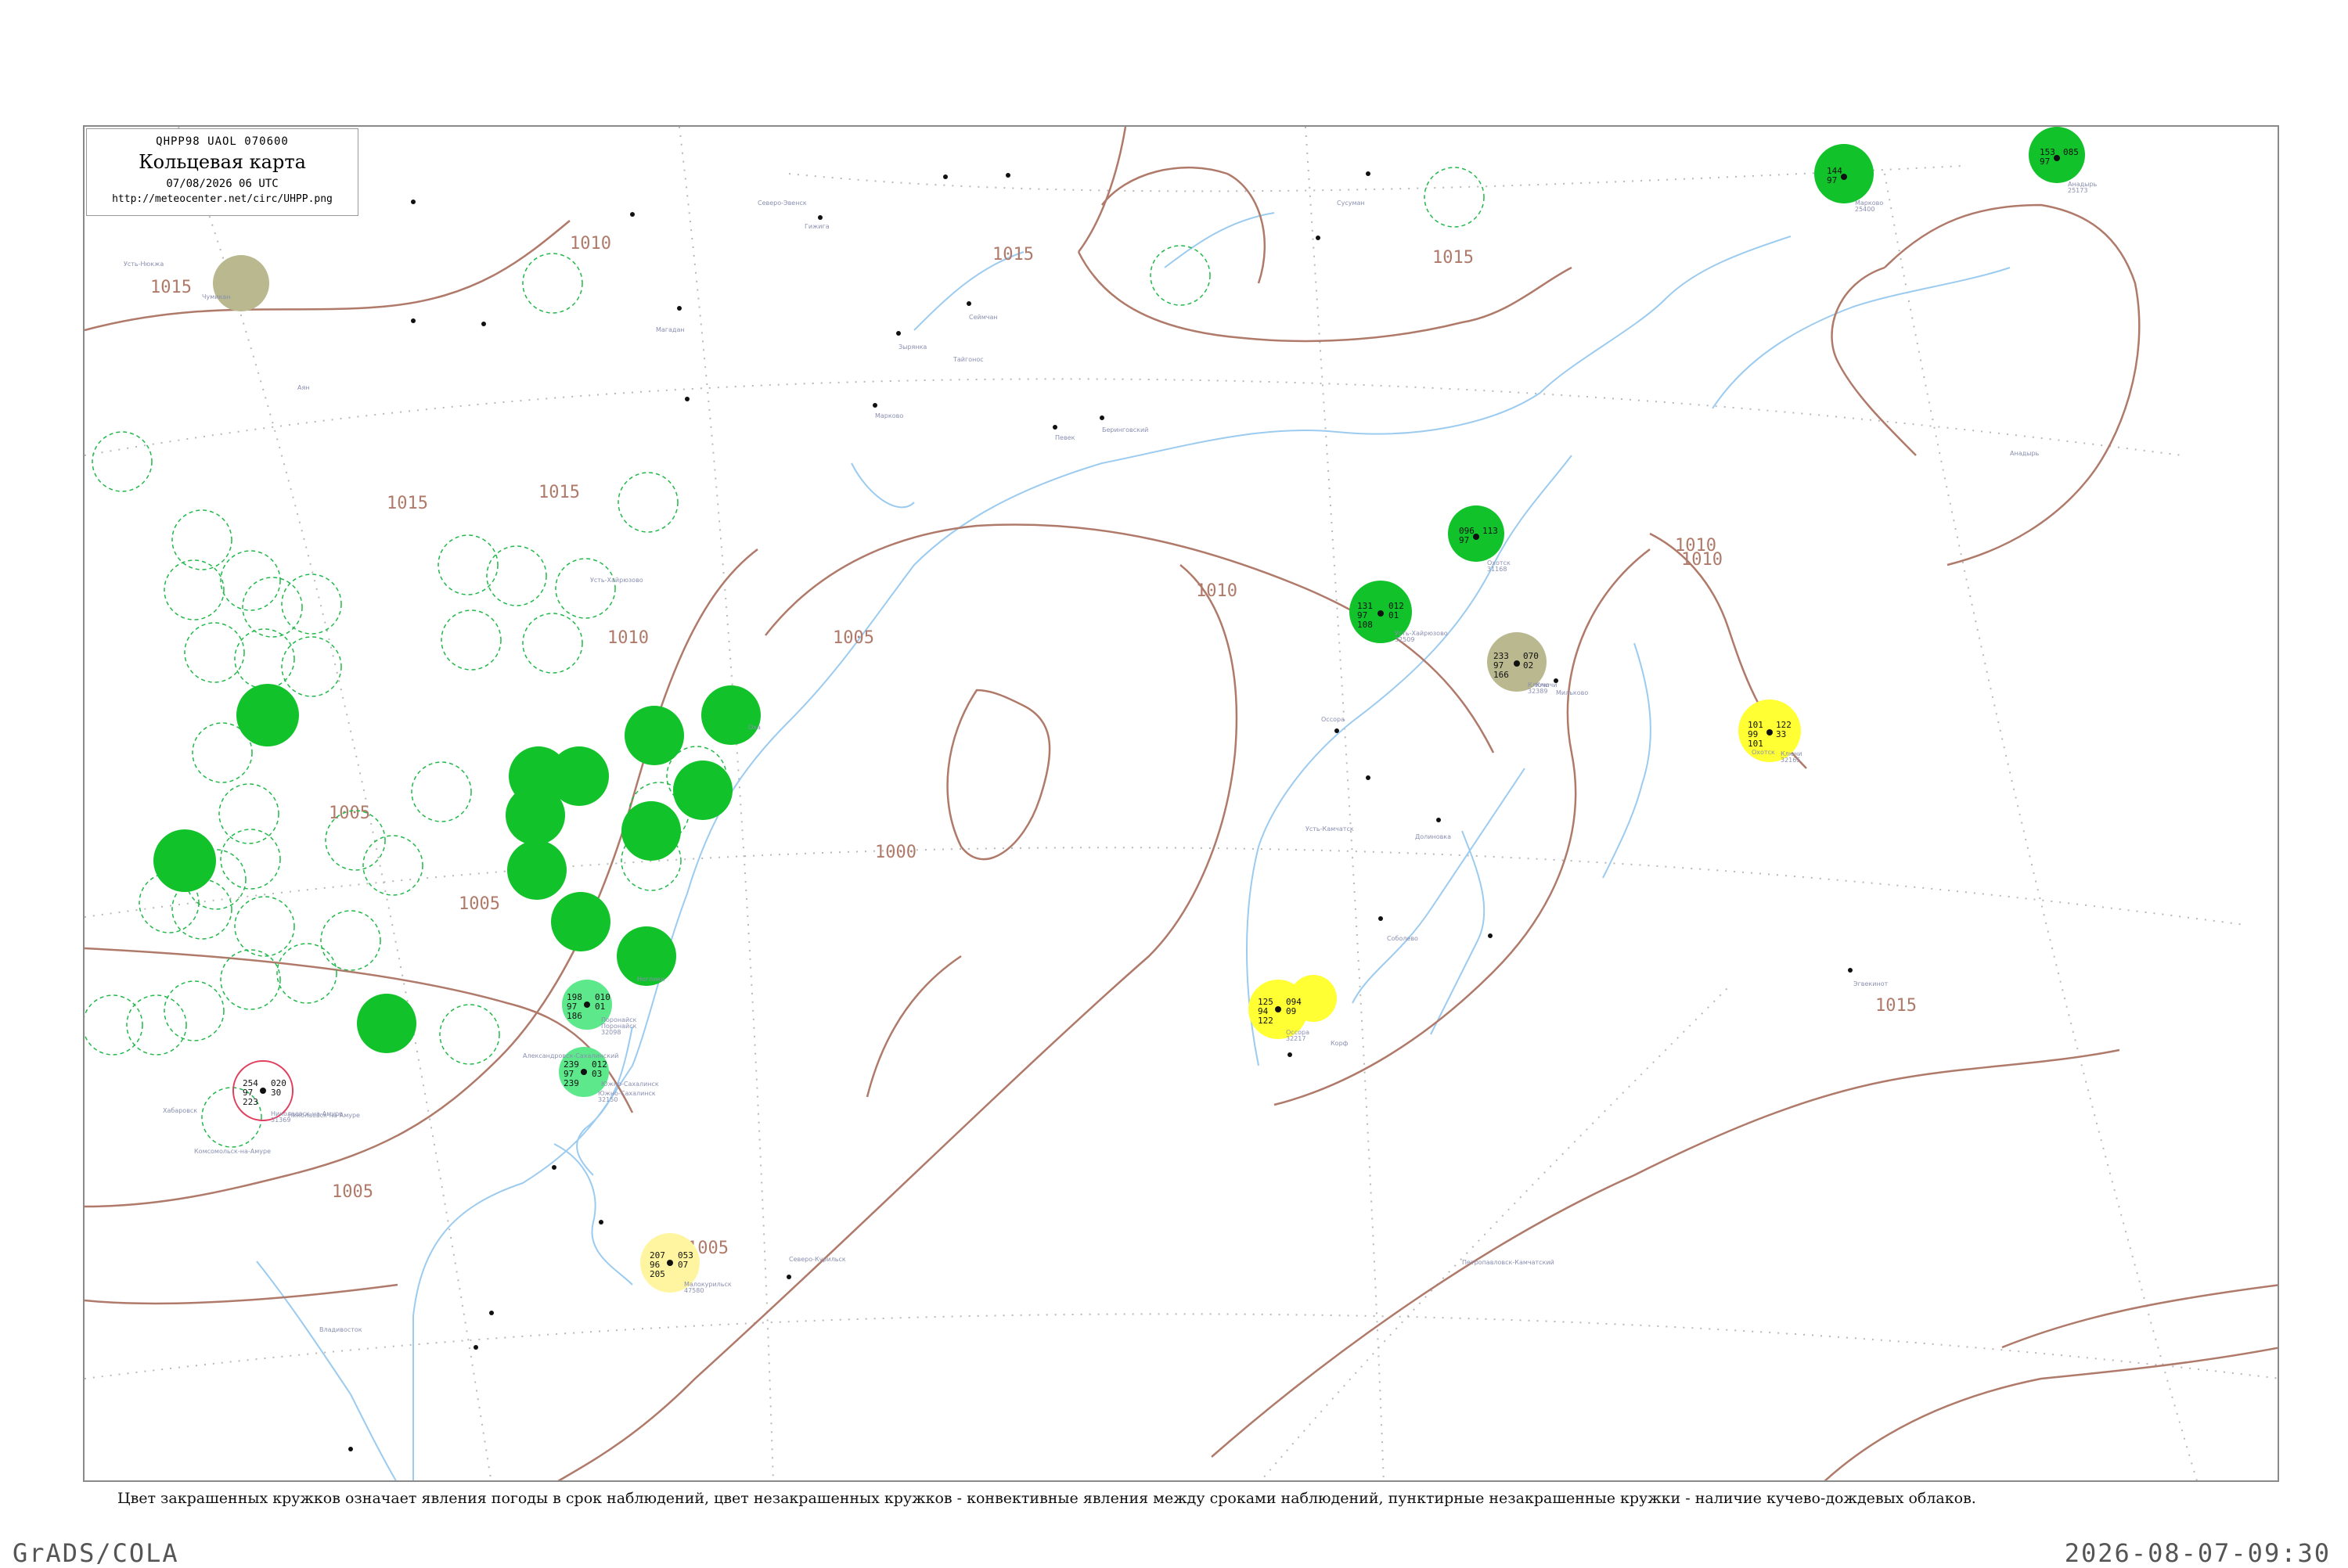 Image resolution: width=2348 pixels, height=1568 pixels. Describe the element at coordinates (1329, 829) in the screenshot. I see `svg-text: Усть-Камчатск` at that location.